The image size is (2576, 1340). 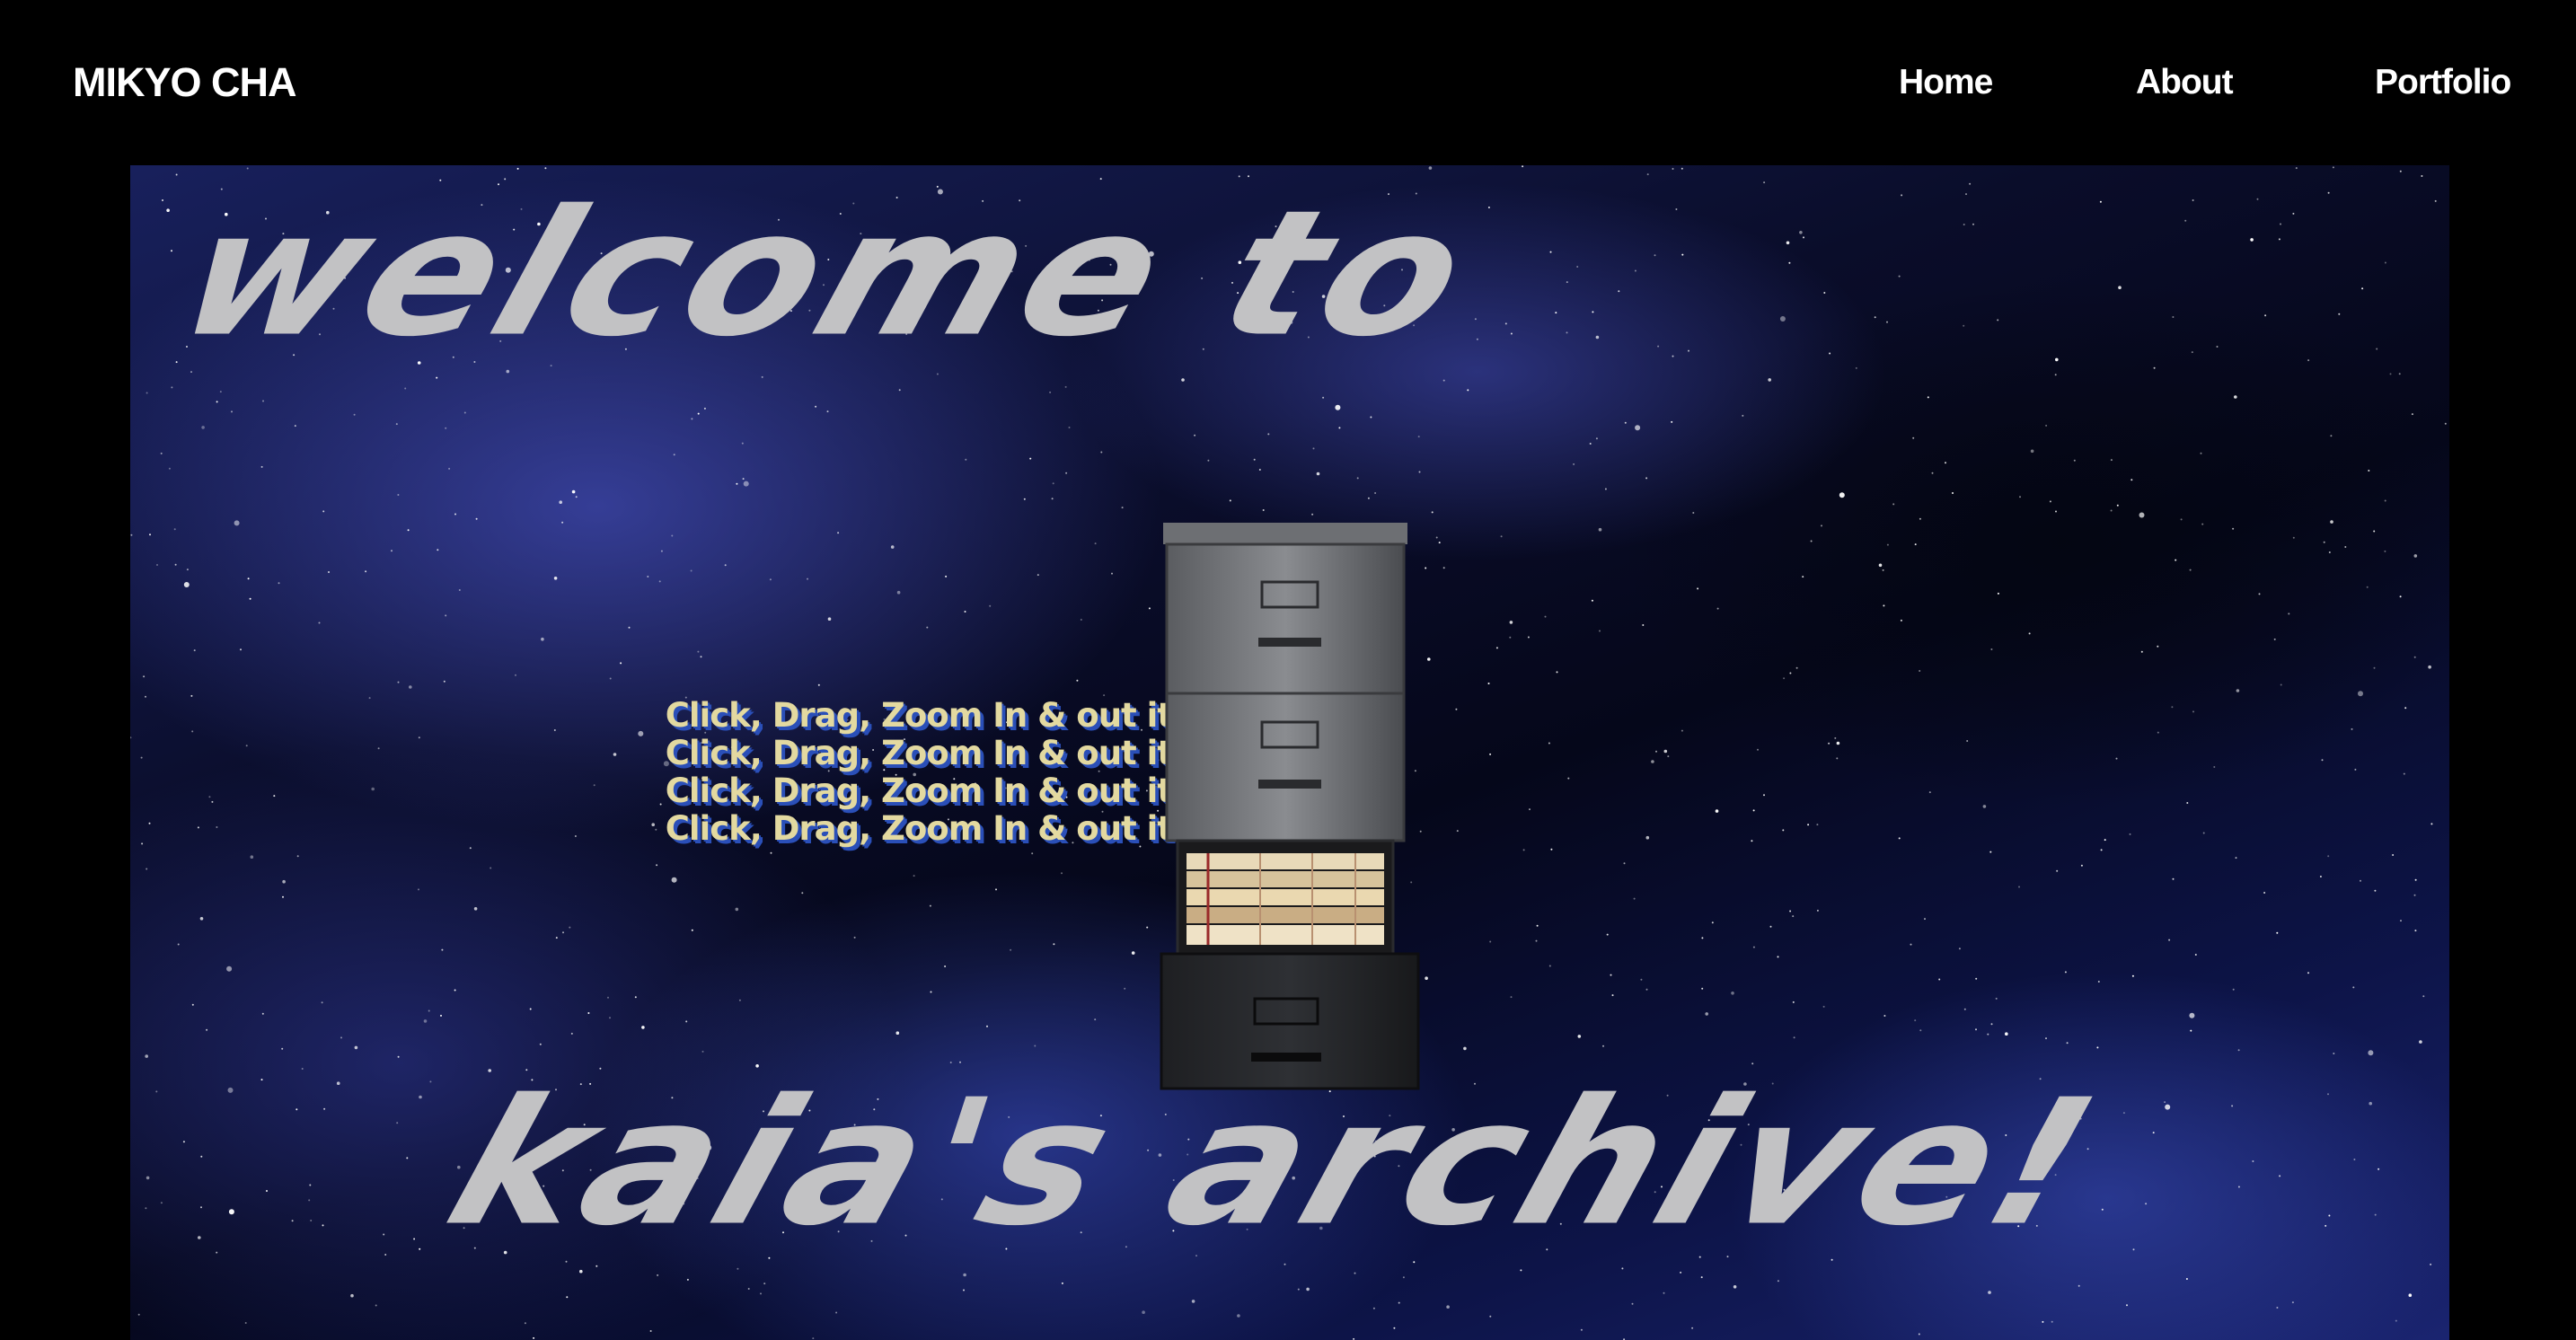 What do you see at coordinates (2185, 83) in the screenshot?
I see `nav-link-about: About` at bounding box center [2185, 83].